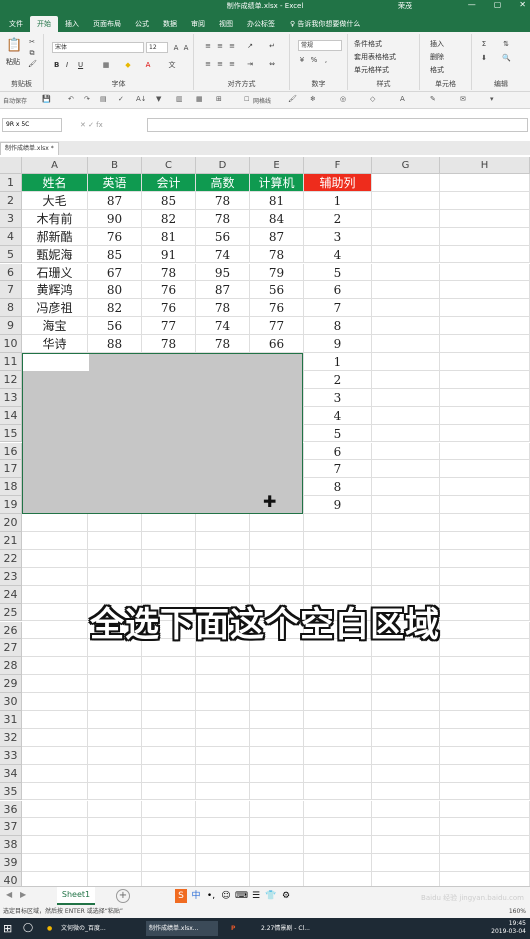 The height and width of the screenshot is (939, 530). I want to click on align-center-icon: ≡, so click(220, 64).